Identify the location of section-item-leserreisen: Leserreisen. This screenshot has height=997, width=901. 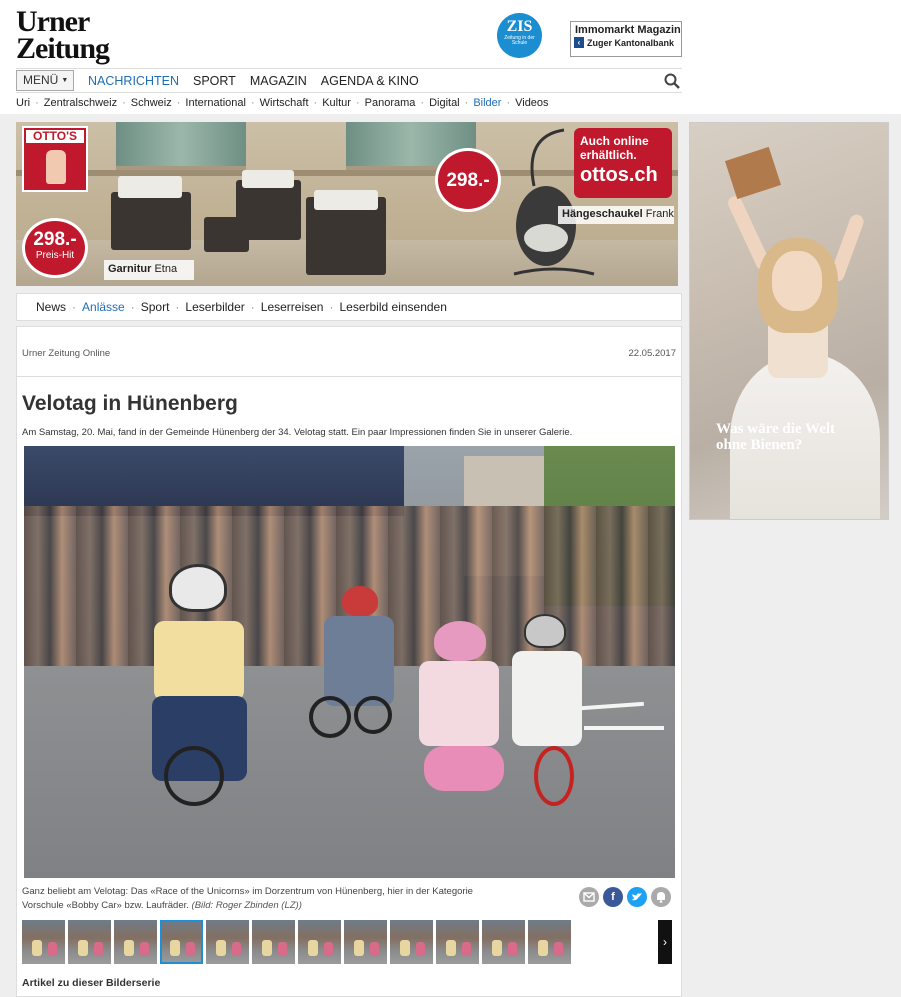
(292, 307).